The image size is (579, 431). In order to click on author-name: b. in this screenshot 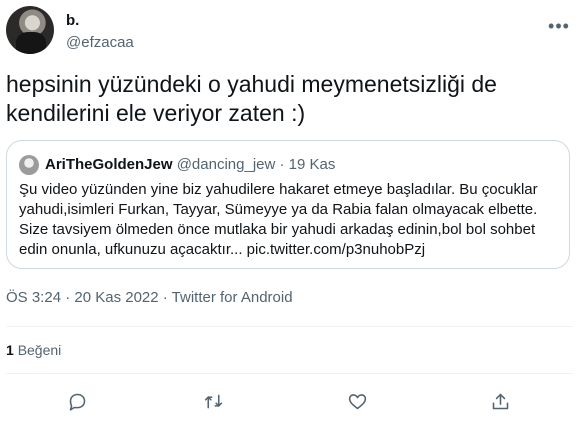, I will do `click(72, 20)`.